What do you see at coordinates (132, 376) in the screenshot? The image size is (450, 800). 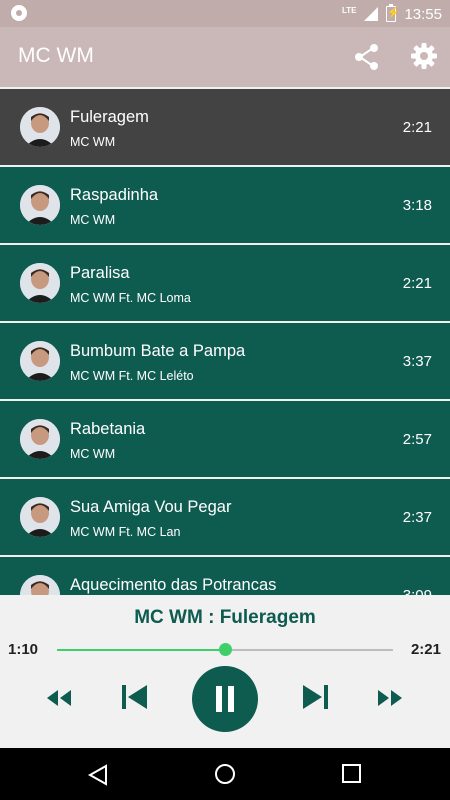 I see `song-artist: MC WM Ft. MC Leléto` at bounding box center [132, 376].